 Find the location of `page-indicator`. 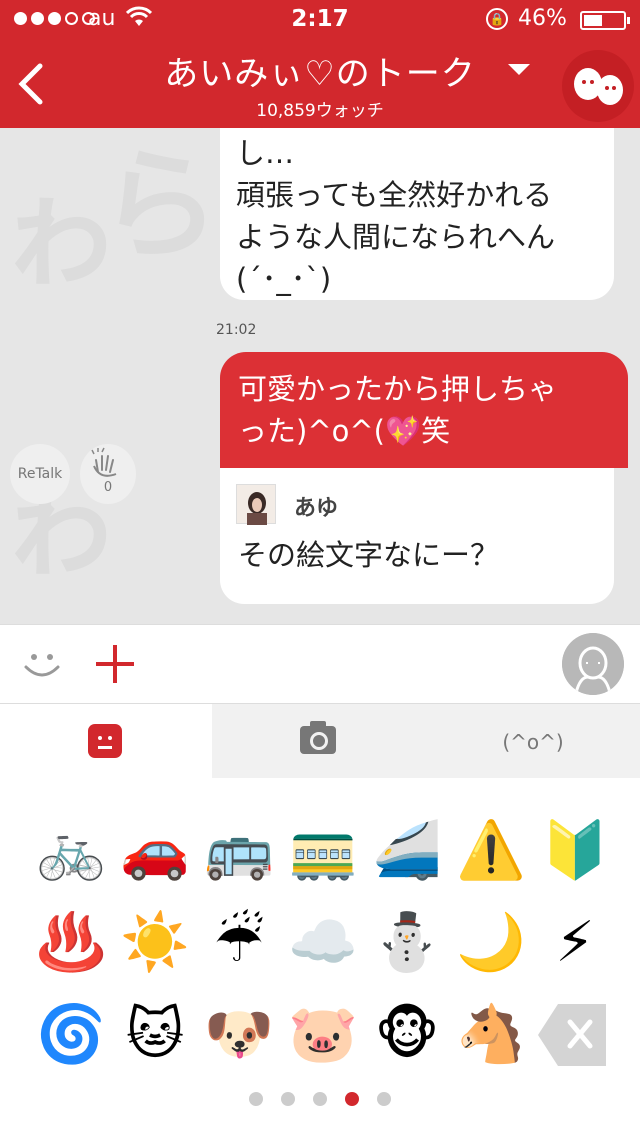

page-indicator is located at coordinates (320, 1099).